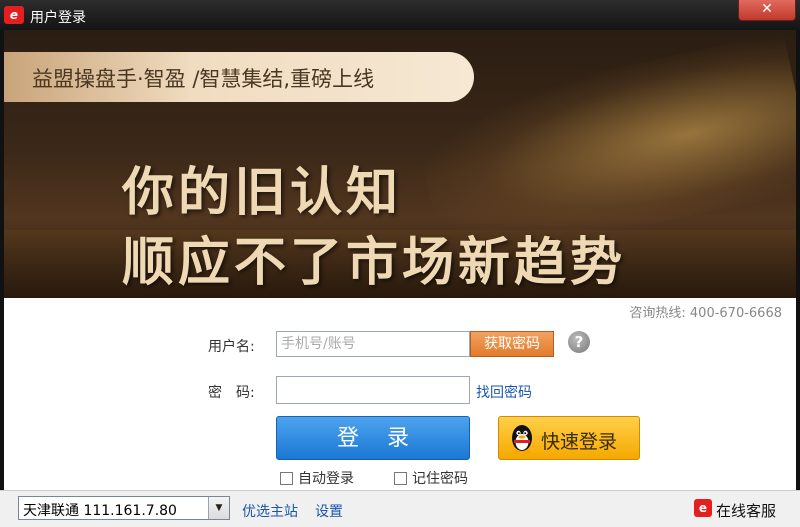 This screenshot has height=527, width=800. What do you see at coordinates (504, 392) in the screenshot?
I see `recover-password-link: 找回密码` at bounding box center [504, 392].